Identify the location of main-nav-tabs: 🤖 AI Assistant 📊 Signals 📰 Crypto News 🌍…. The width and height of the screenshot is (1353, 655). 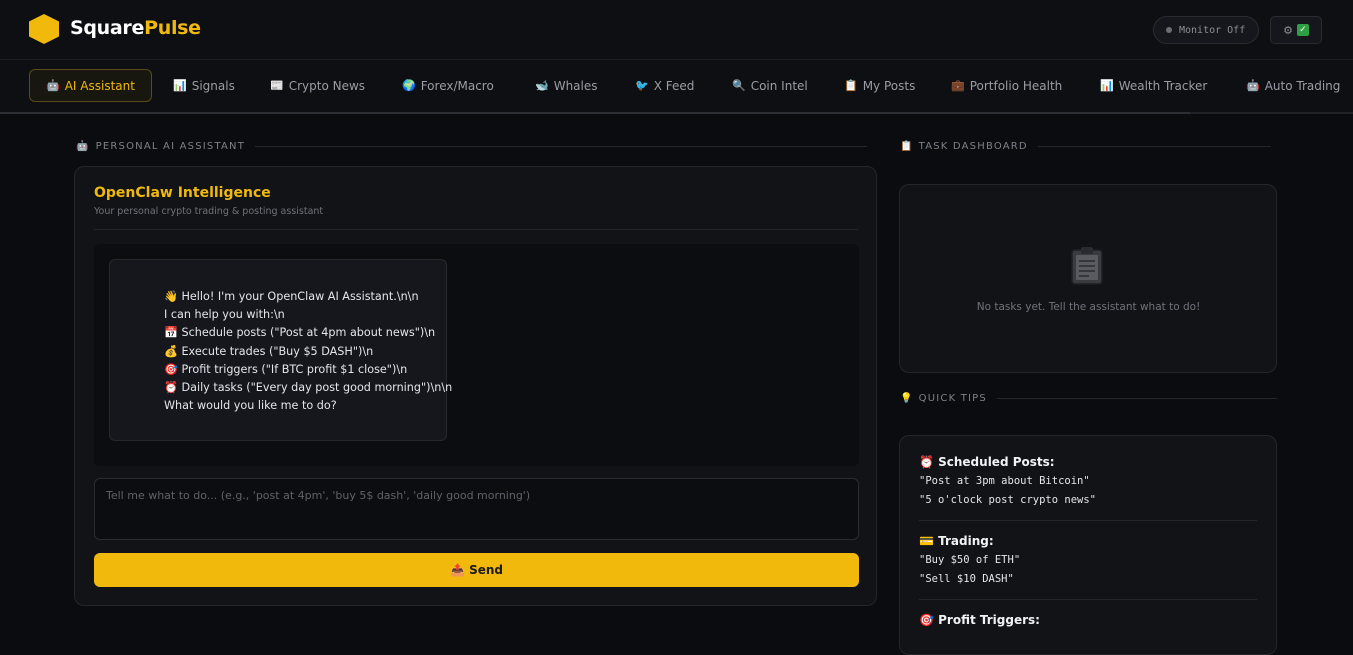
(676, 87).